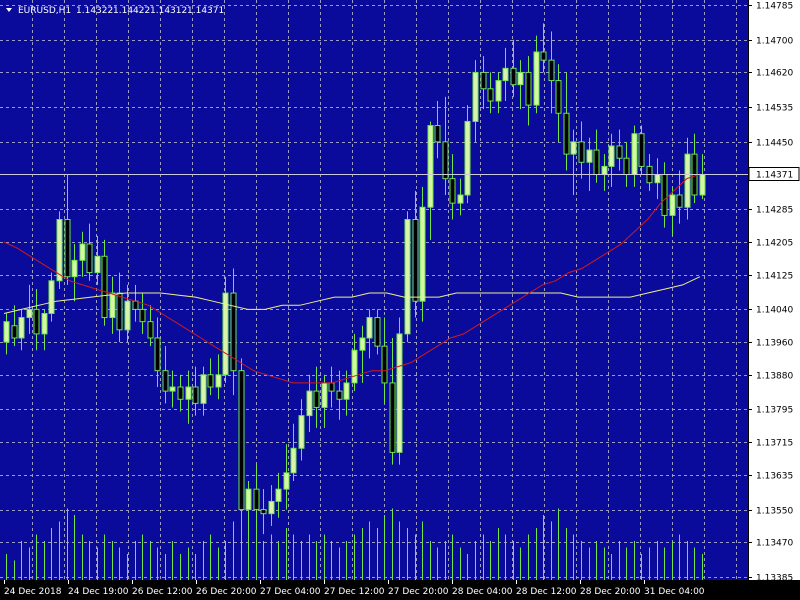  Describe the element at coordinates (44, 11) in the screenshot. I see `symbol-timeframe: EURUSD,H1` at that location.